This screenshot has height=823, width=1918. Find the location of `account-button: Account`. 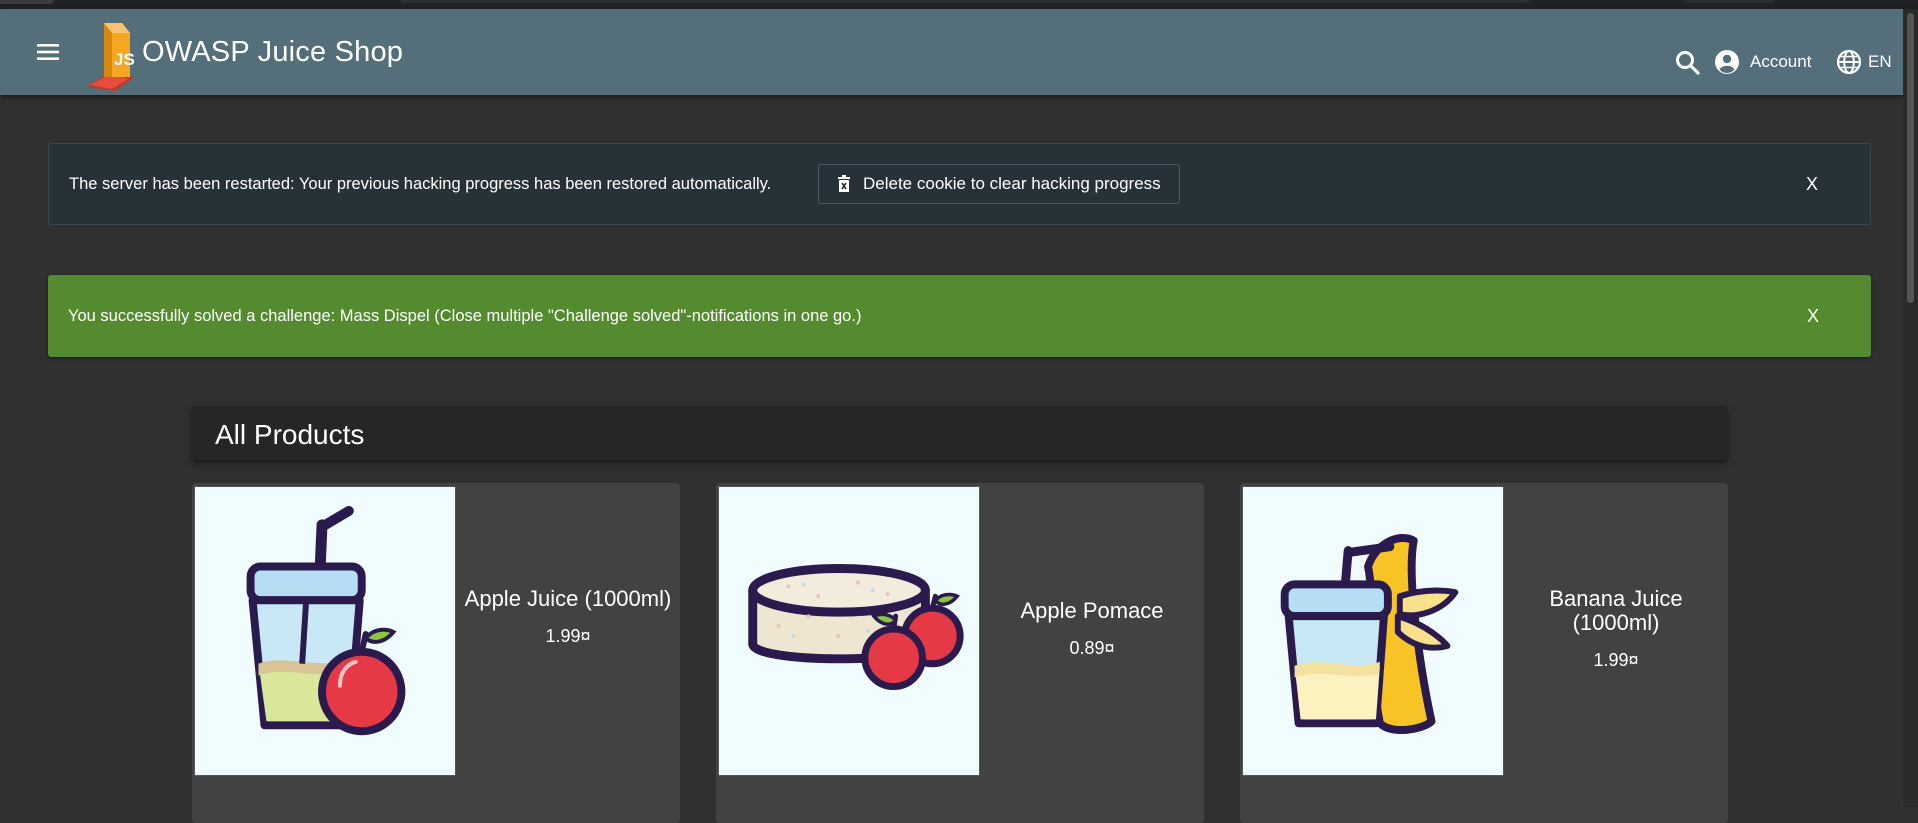

account-button: Account is located at coordinates (1762, 62).